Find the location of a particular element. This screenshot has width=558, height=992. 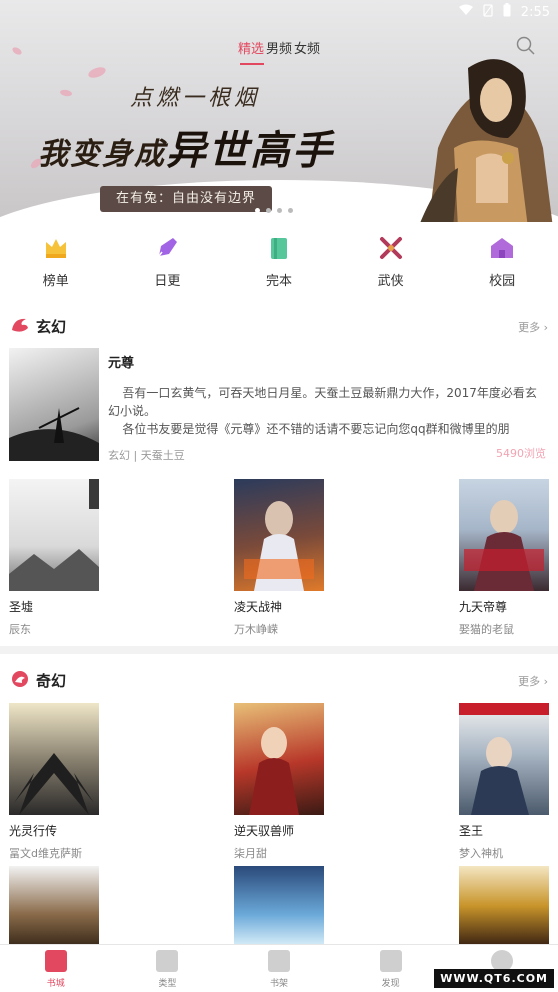

book-card: 凌天战神 万木峥嵘 is located at coordinates (279, 558).